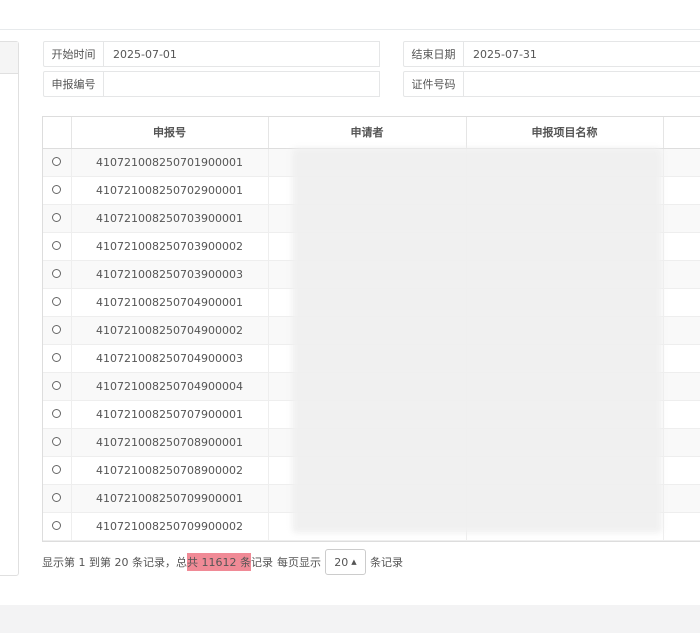 Image resolution: width=700 pixels, height=633 pixels. What do you see at coordinates (73, 54) in the screenshot?
I see `start-date-label: 开始时间` at bounding box center [73, 54].